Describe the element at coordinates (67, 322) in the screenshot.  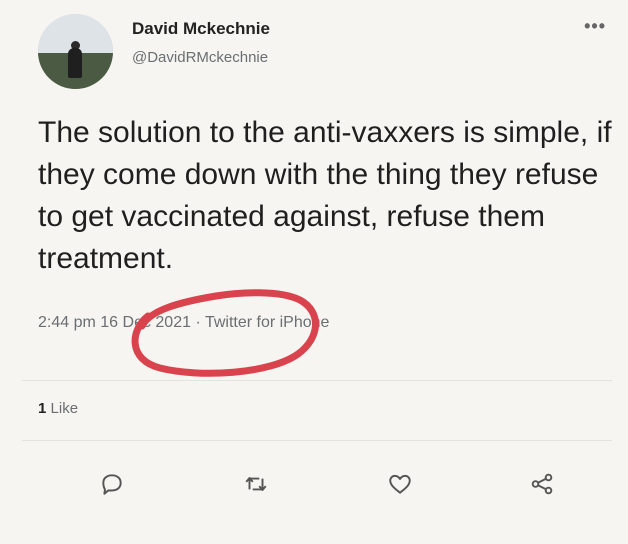
I see `tweet-time: 2:44 pm` at that location.